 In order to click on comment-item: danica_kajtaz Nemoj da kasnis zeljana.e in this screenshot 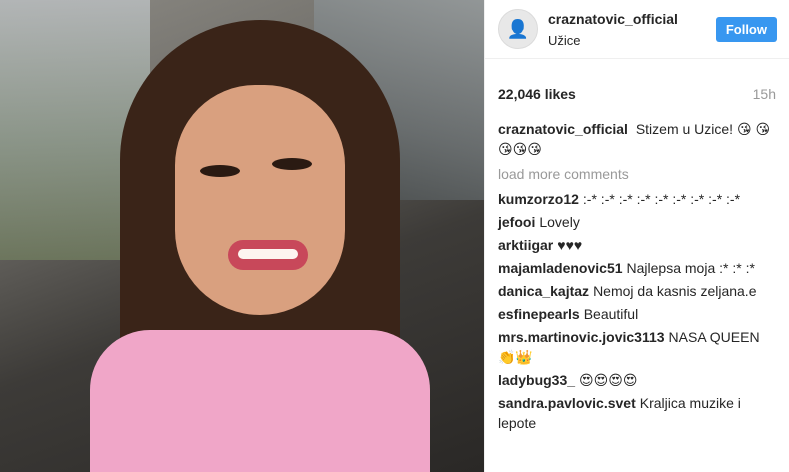, I will do `click(637, 291)`.